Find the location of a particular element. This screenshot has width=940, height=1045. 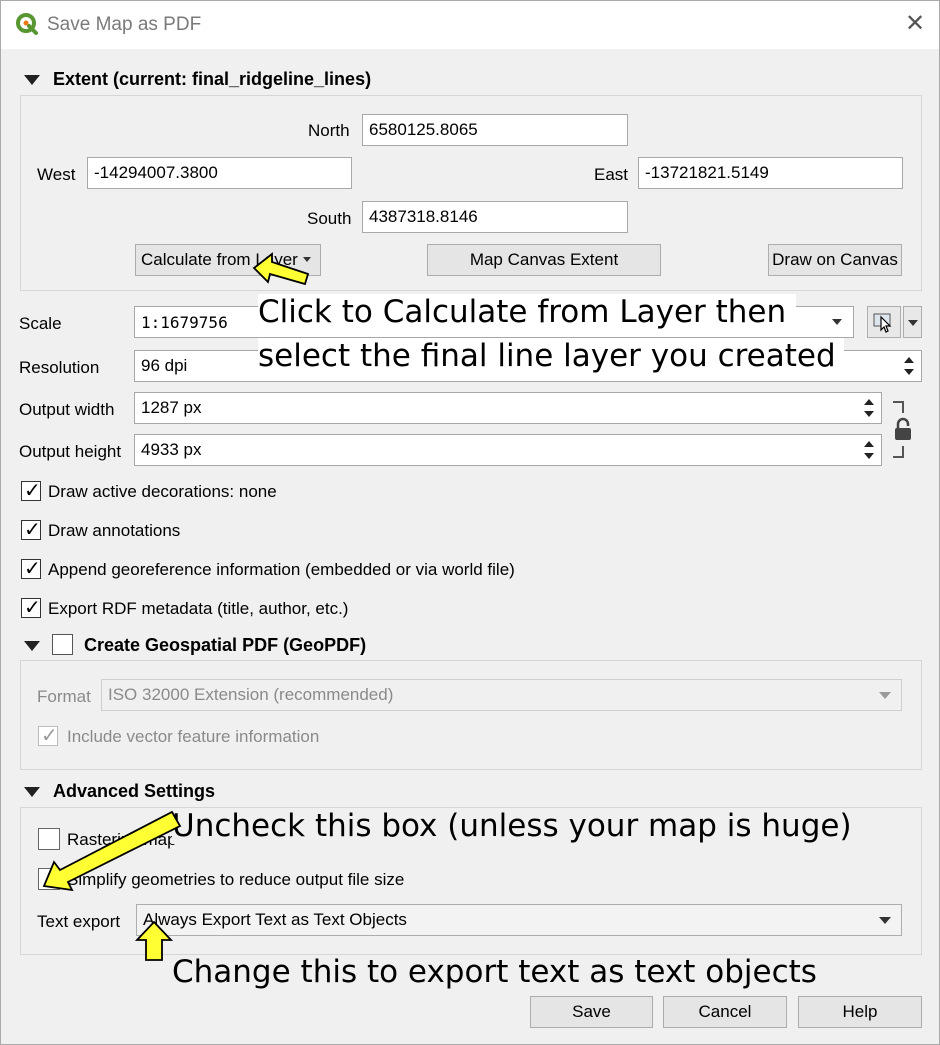

extent-header: Extent (current: final_ridgeline_lines) is located at coordinates (212, 79).